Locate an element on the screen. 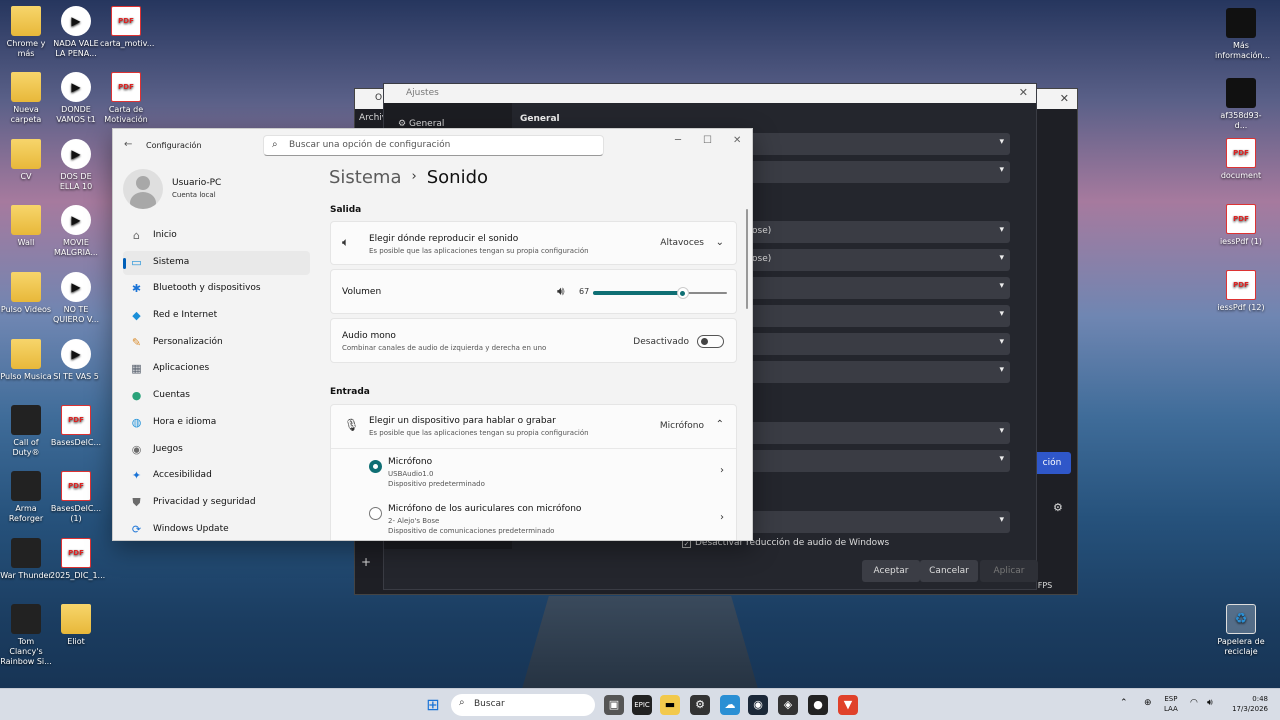 This screenshot has width=1280, height=720. obs-combo-4: ose) is located at coordinates (877, 260).